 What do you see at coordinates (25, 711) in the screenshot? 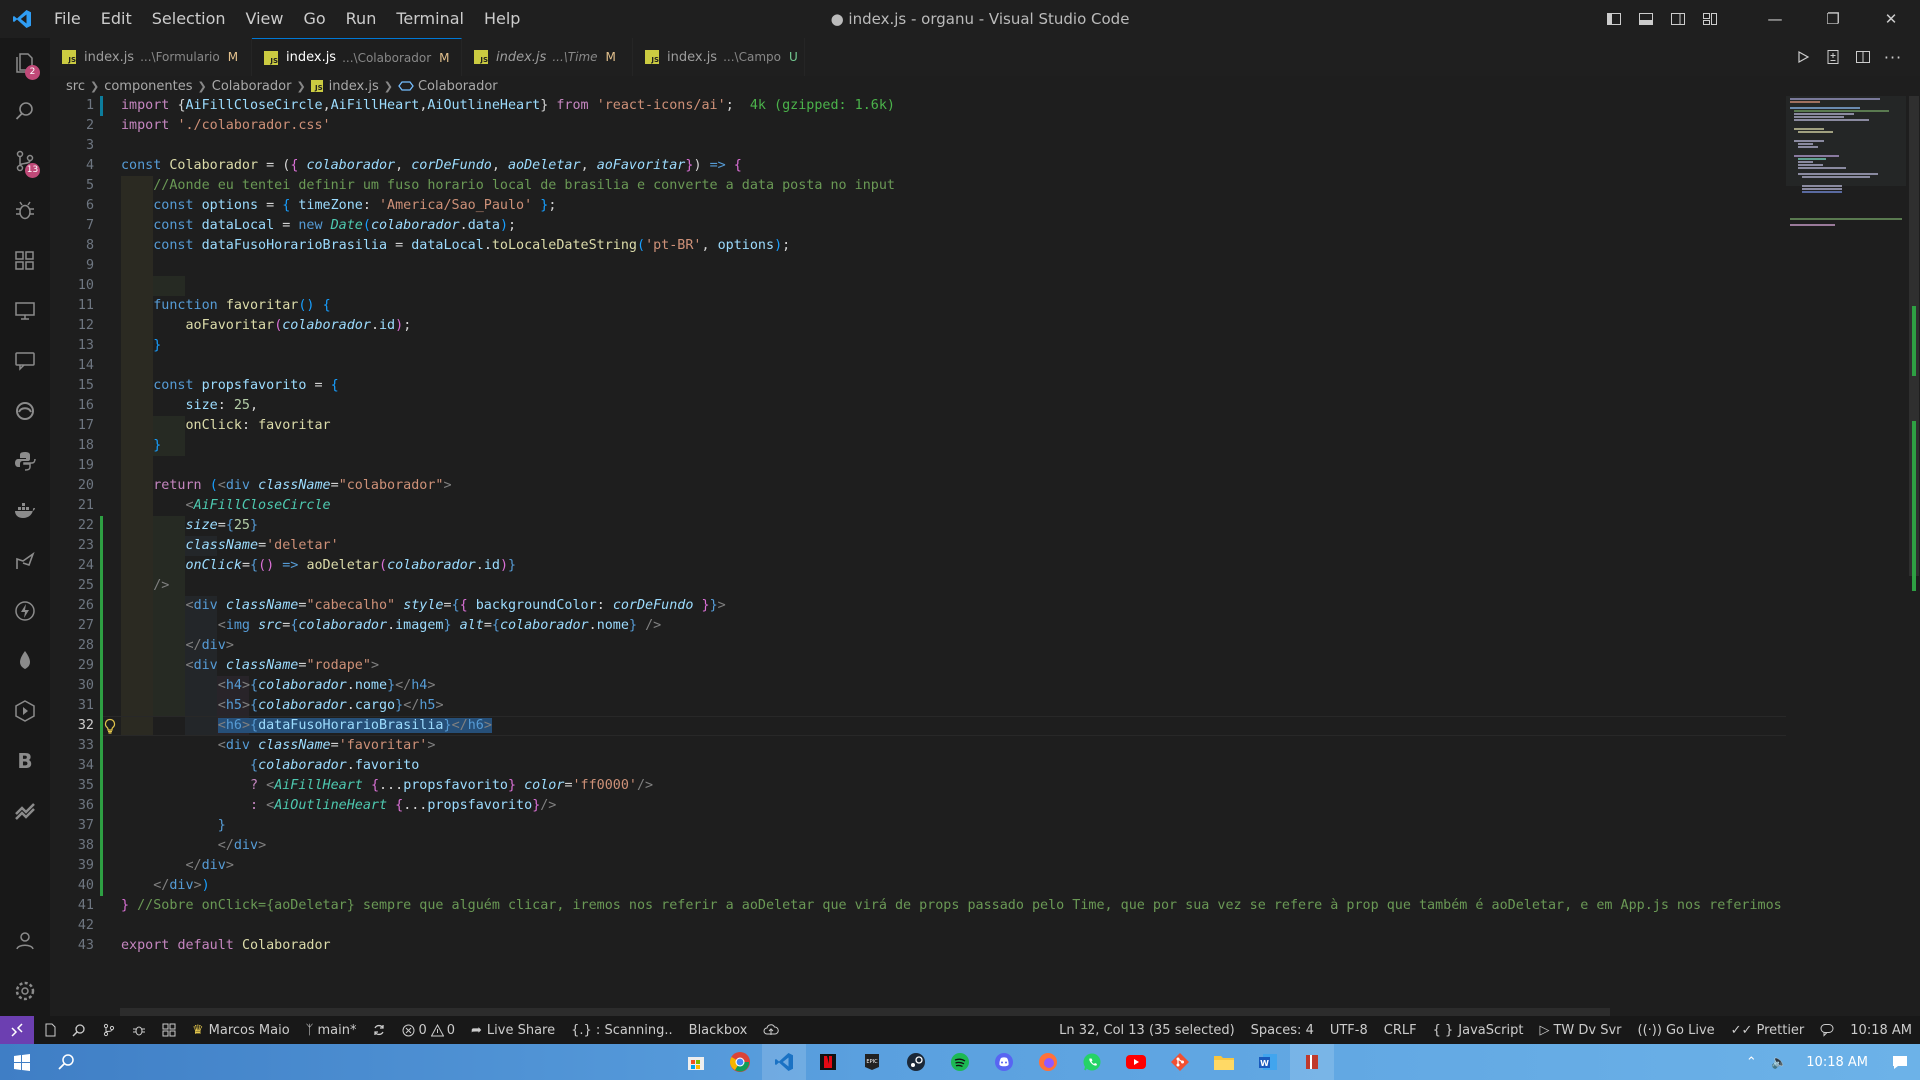
I see `testing-icon` at bounding box center [25, 711].